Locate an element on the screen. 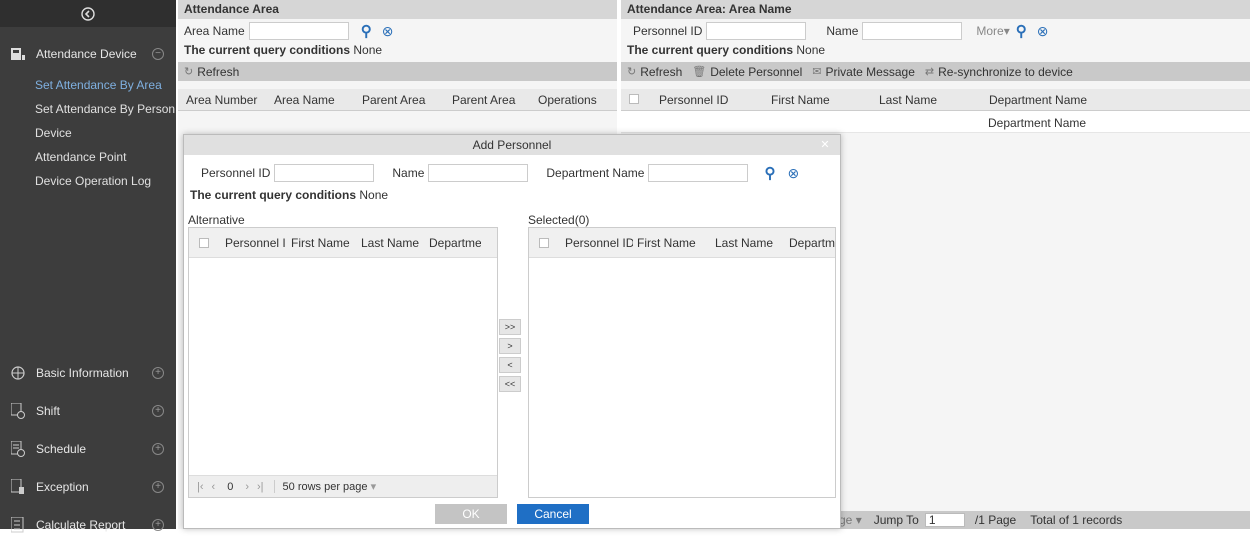 This screenshot has height=544, width=1250. sidebar-group-label: Basic Information is located at coordinates (82, 373).